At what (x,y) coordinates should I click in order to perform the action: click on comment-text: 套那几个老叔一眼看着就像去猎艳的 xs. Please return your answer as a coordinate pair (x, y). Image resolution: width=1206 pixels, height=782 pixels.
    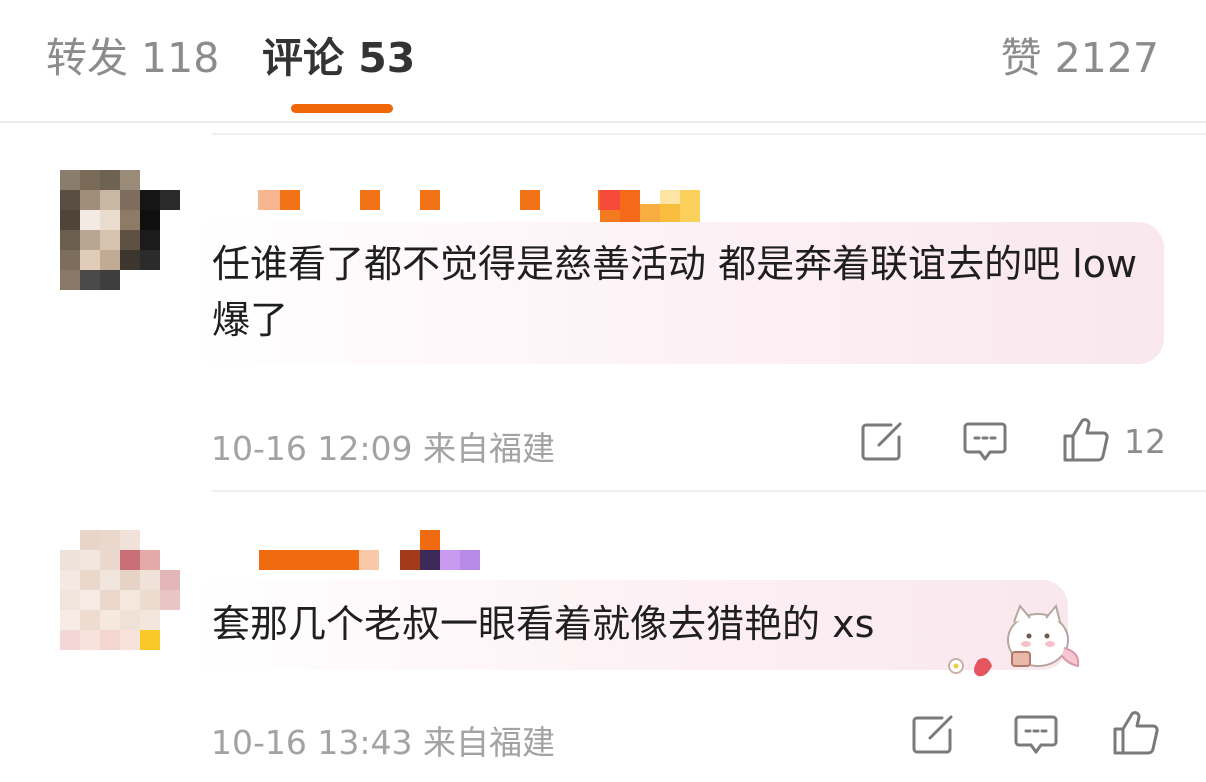
    Looking at the image, I should click on (543, 624).